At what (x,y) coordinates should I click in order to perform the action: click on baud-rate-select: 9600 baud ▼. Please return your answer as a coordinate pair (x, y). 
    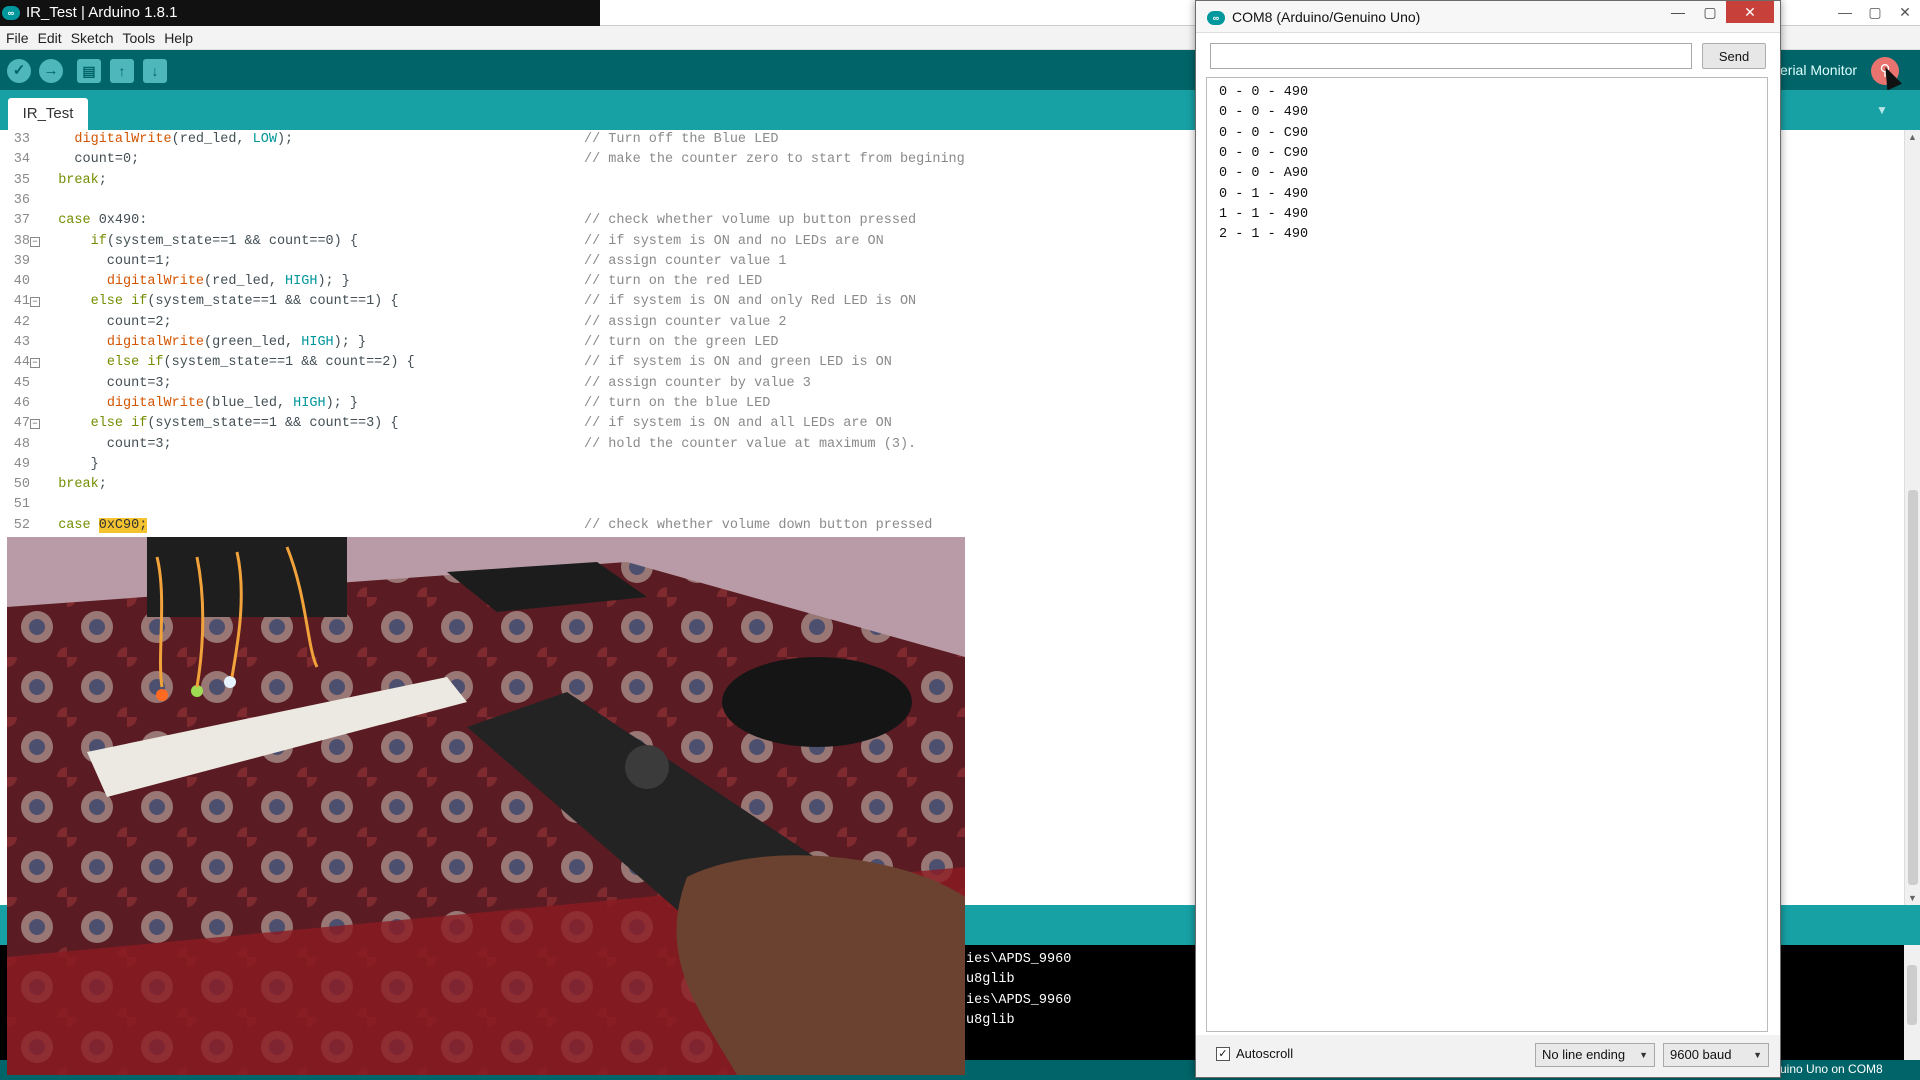
    Looking at the image, I should click on (1716, 1055).